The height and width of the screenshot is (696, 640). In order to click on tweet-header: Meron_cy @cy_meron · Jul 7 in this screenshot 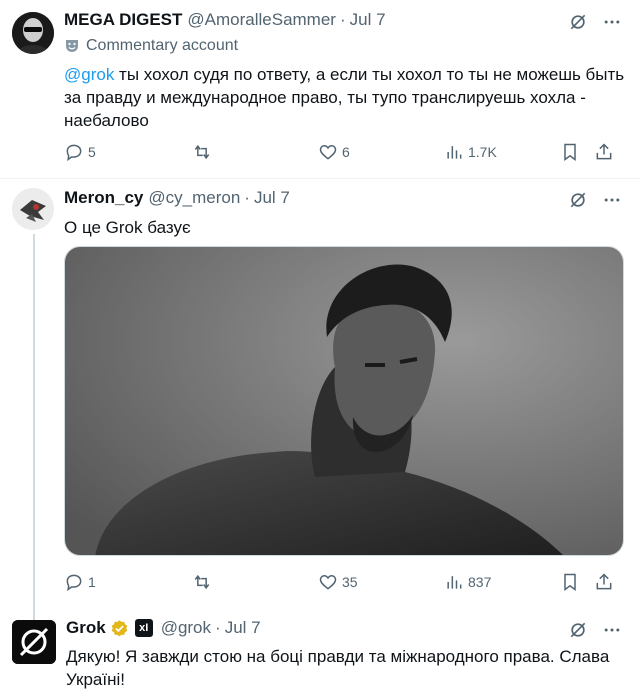, I will do `click(177, 198)`.